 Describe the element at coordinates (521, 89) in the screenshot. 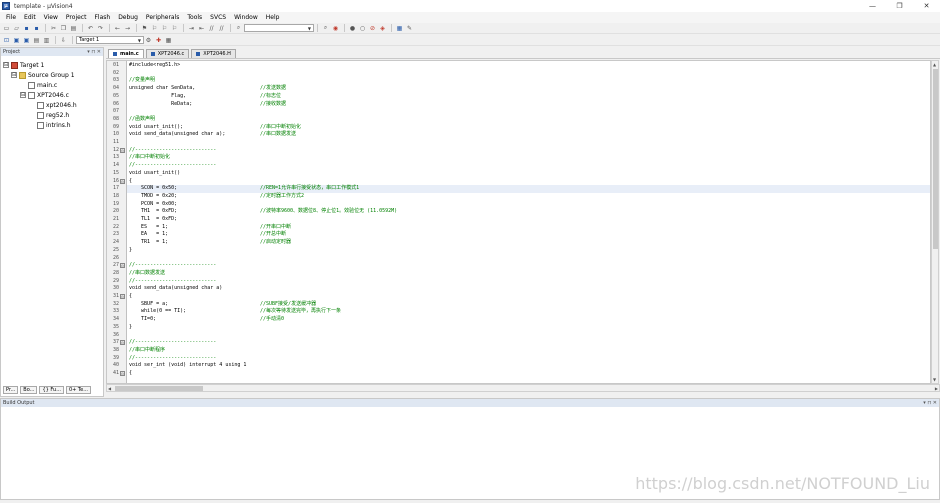

I see `code-line: 04 unsigned char SenData, //发送数据` at that location.